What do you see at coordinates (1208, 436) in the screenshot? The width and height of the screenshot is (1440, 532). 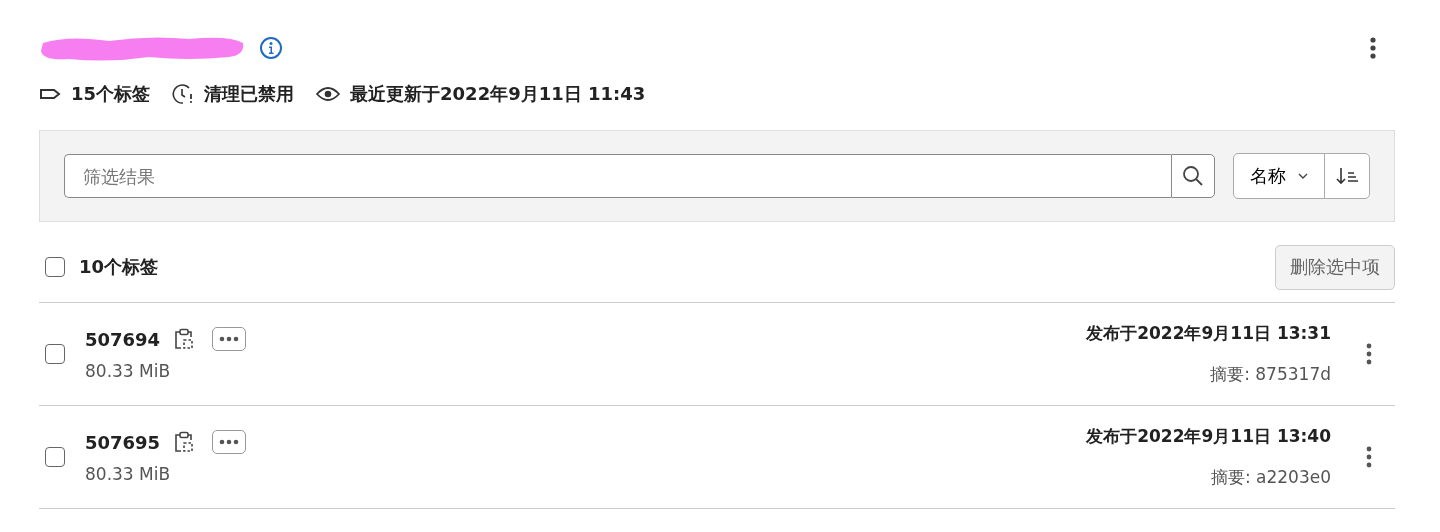 I see `published-date: 发布于2022年9月11日 13:40` at bounding box center [1208, 436].